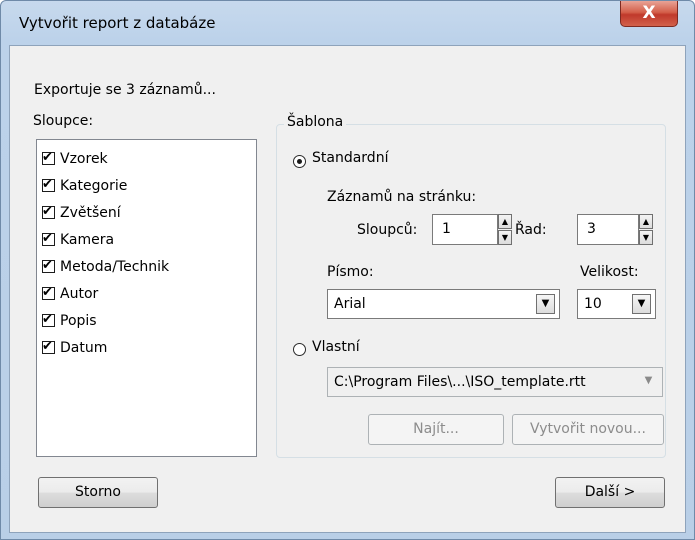  I want to click on window-title: Vytvořit report z databáze, so click(117, 23).